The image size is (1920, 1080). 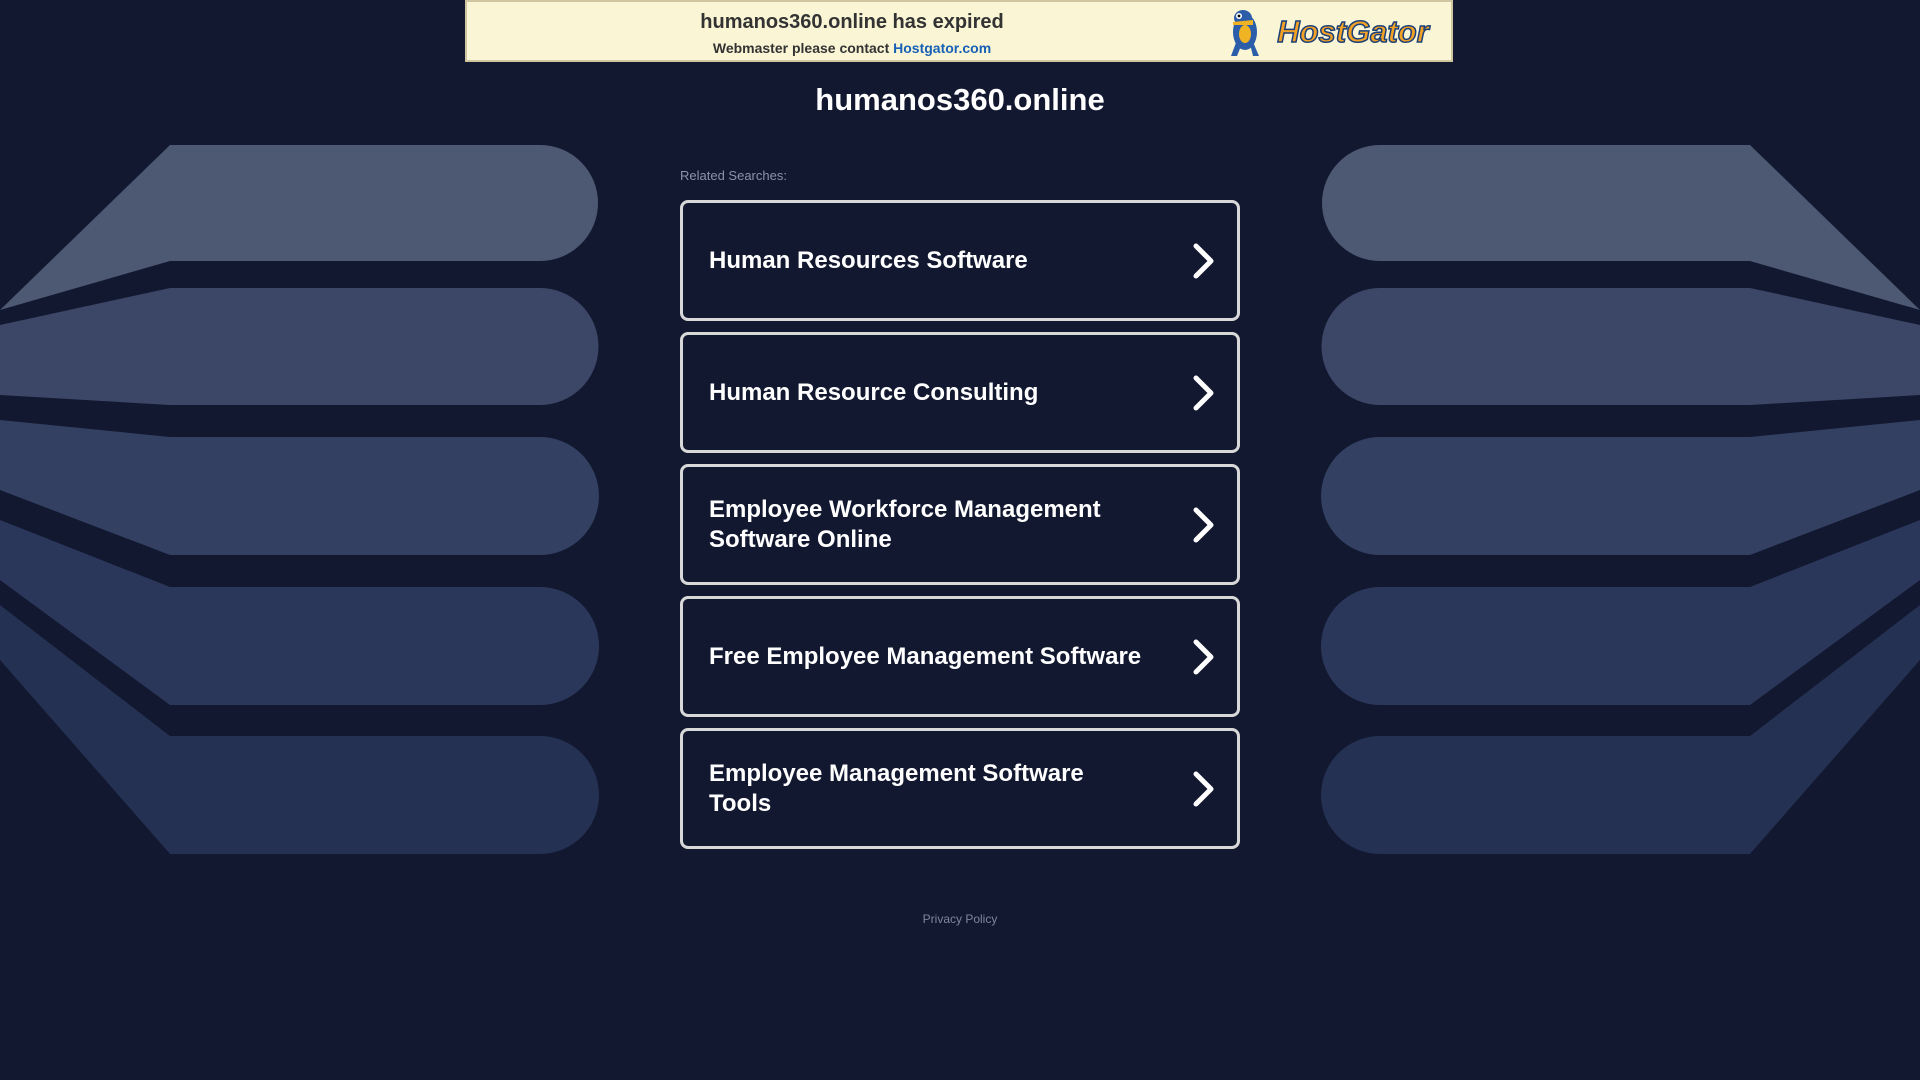 I want to click on search-result-label: Human Resource Consulting, so click(x=874, y=392).